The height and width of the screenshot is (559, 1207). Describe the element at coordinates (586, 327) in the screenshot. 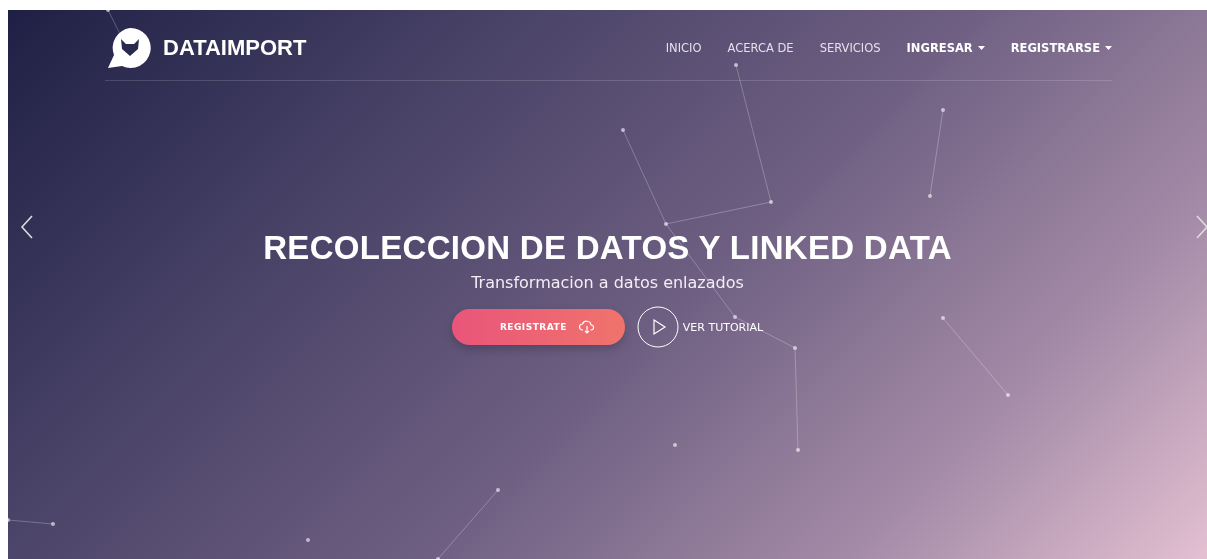

I see `cloud-download-icon` at that location.